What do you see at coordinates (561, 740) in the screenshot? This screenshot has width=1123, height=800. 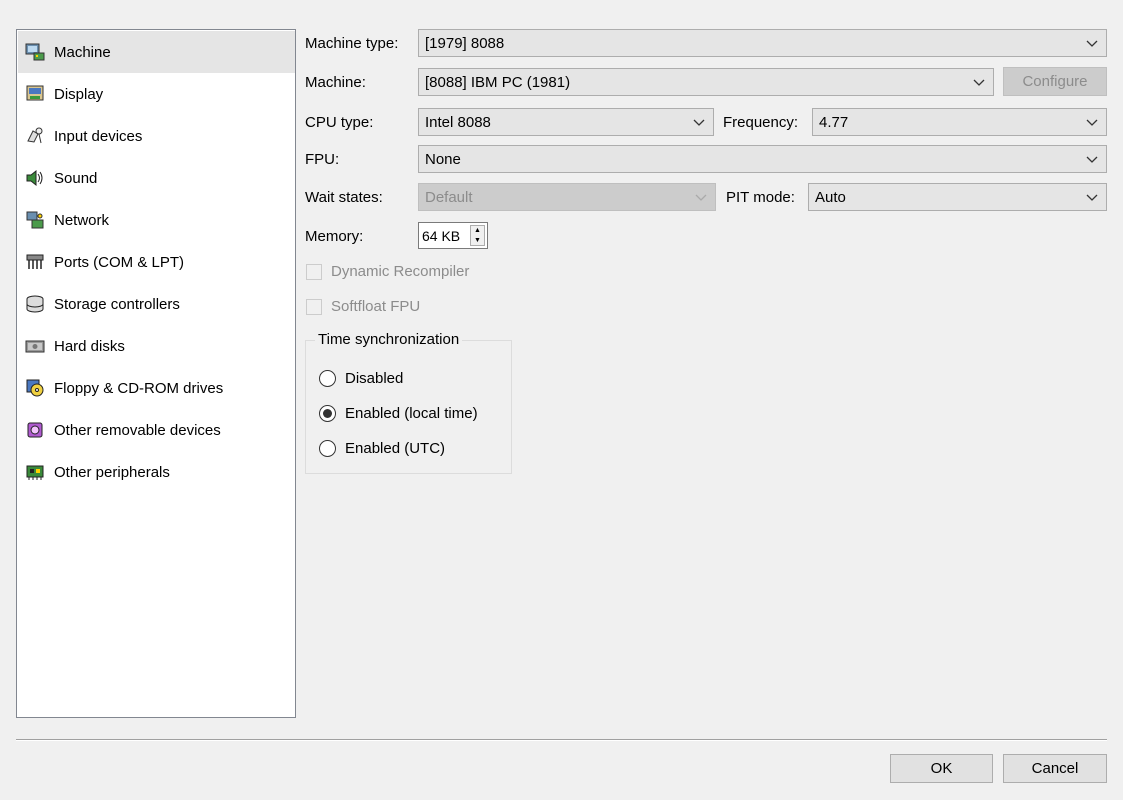 I see `dialog-separator` at bounding box center [561, 740].